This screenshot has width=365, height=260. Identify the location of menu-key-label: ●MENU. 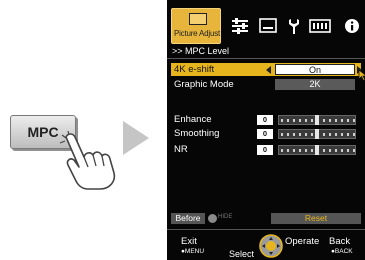
(193, 251).